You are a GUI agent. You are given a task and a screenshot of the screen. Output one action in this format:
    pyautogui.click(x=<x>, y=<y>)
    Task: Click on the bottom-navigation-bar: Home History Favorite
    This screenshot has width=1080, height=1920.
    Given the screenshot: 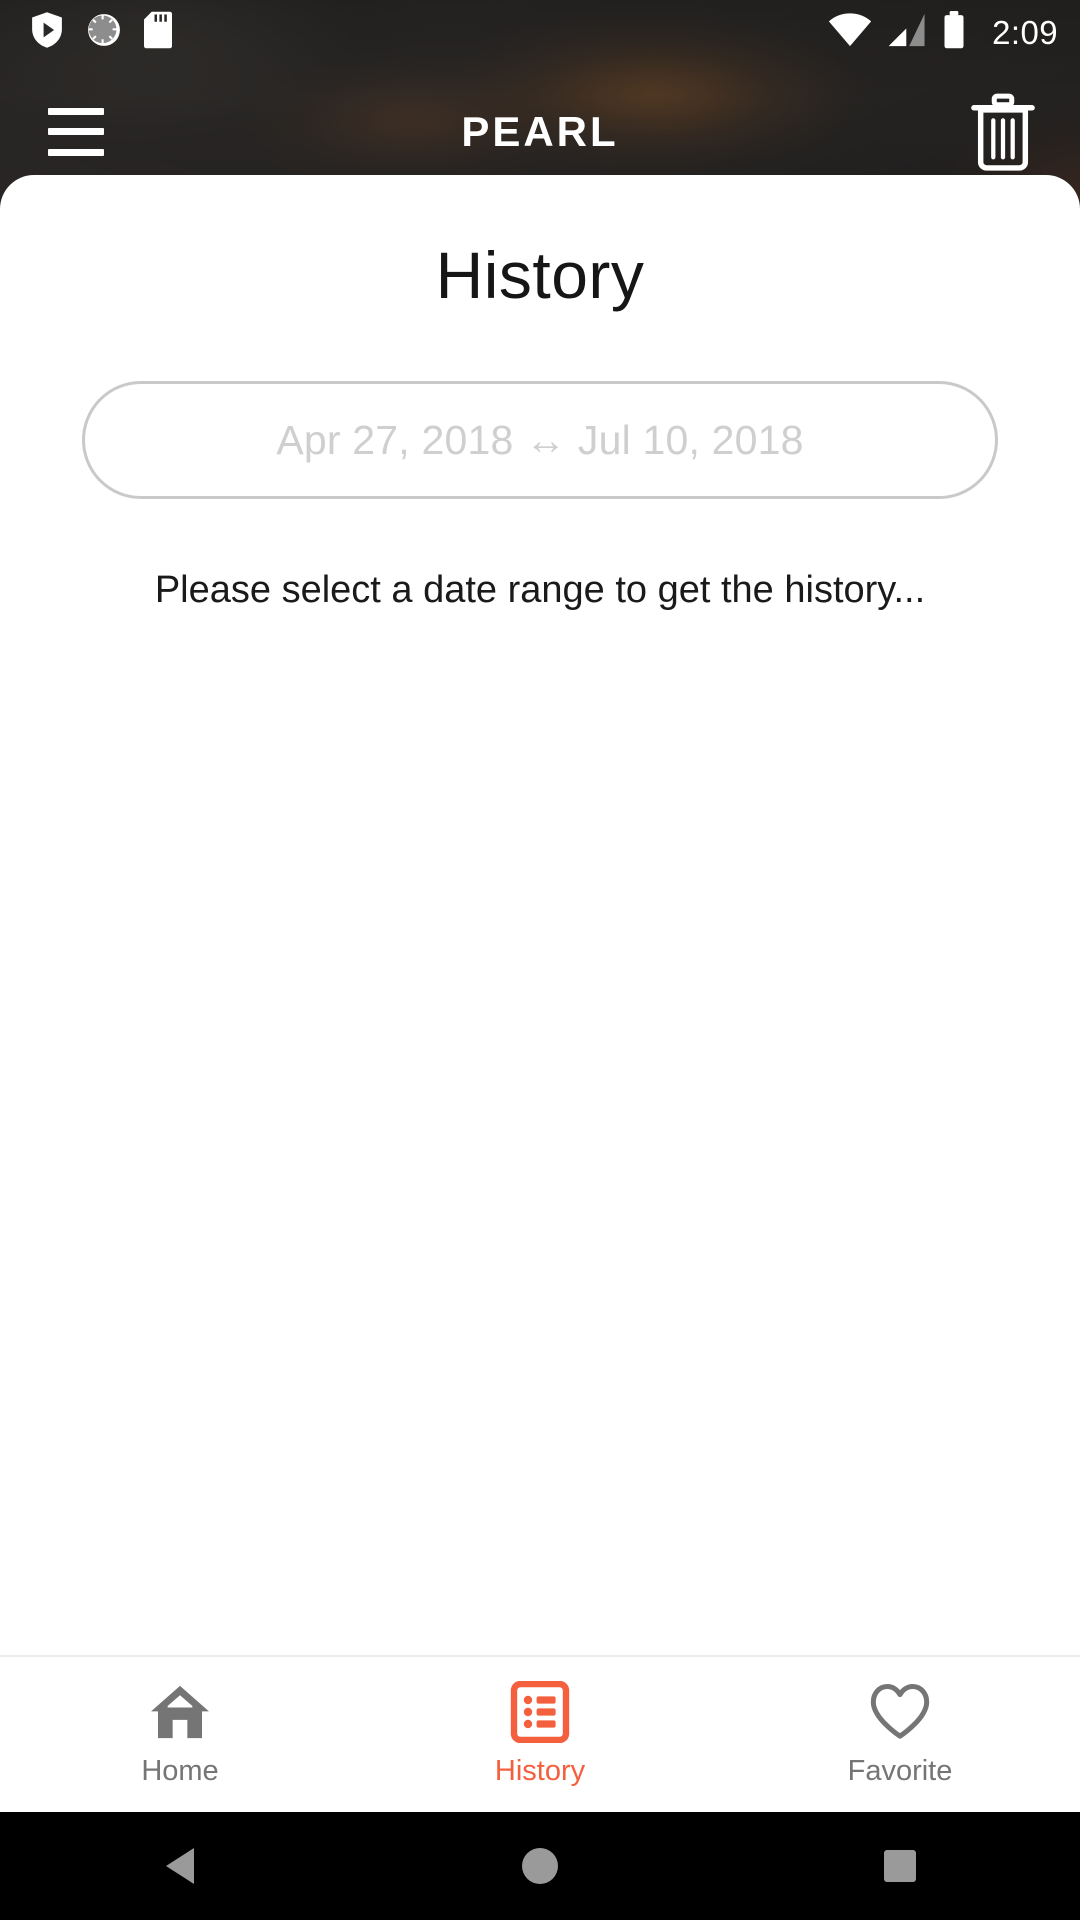 What is the action you would take?
    pyautogui.click(x=540, y=1733)
    